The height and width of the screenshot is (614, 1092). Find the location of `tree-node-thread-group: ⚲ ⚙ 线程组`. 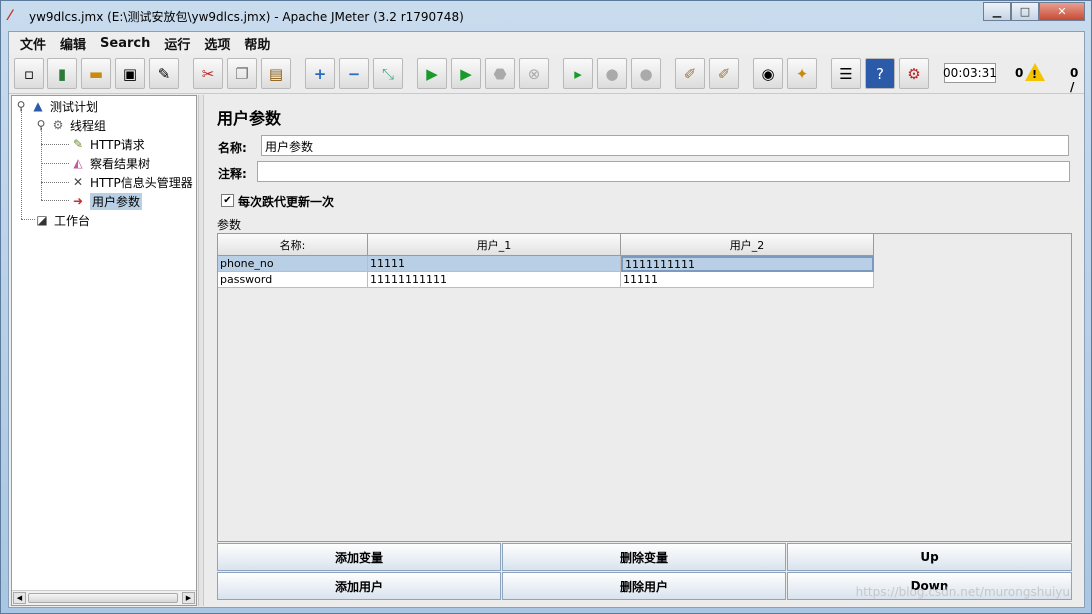

tree-node-thread-group: ⚲ ⚙ 线程组 is located at coordinates (71, 125).